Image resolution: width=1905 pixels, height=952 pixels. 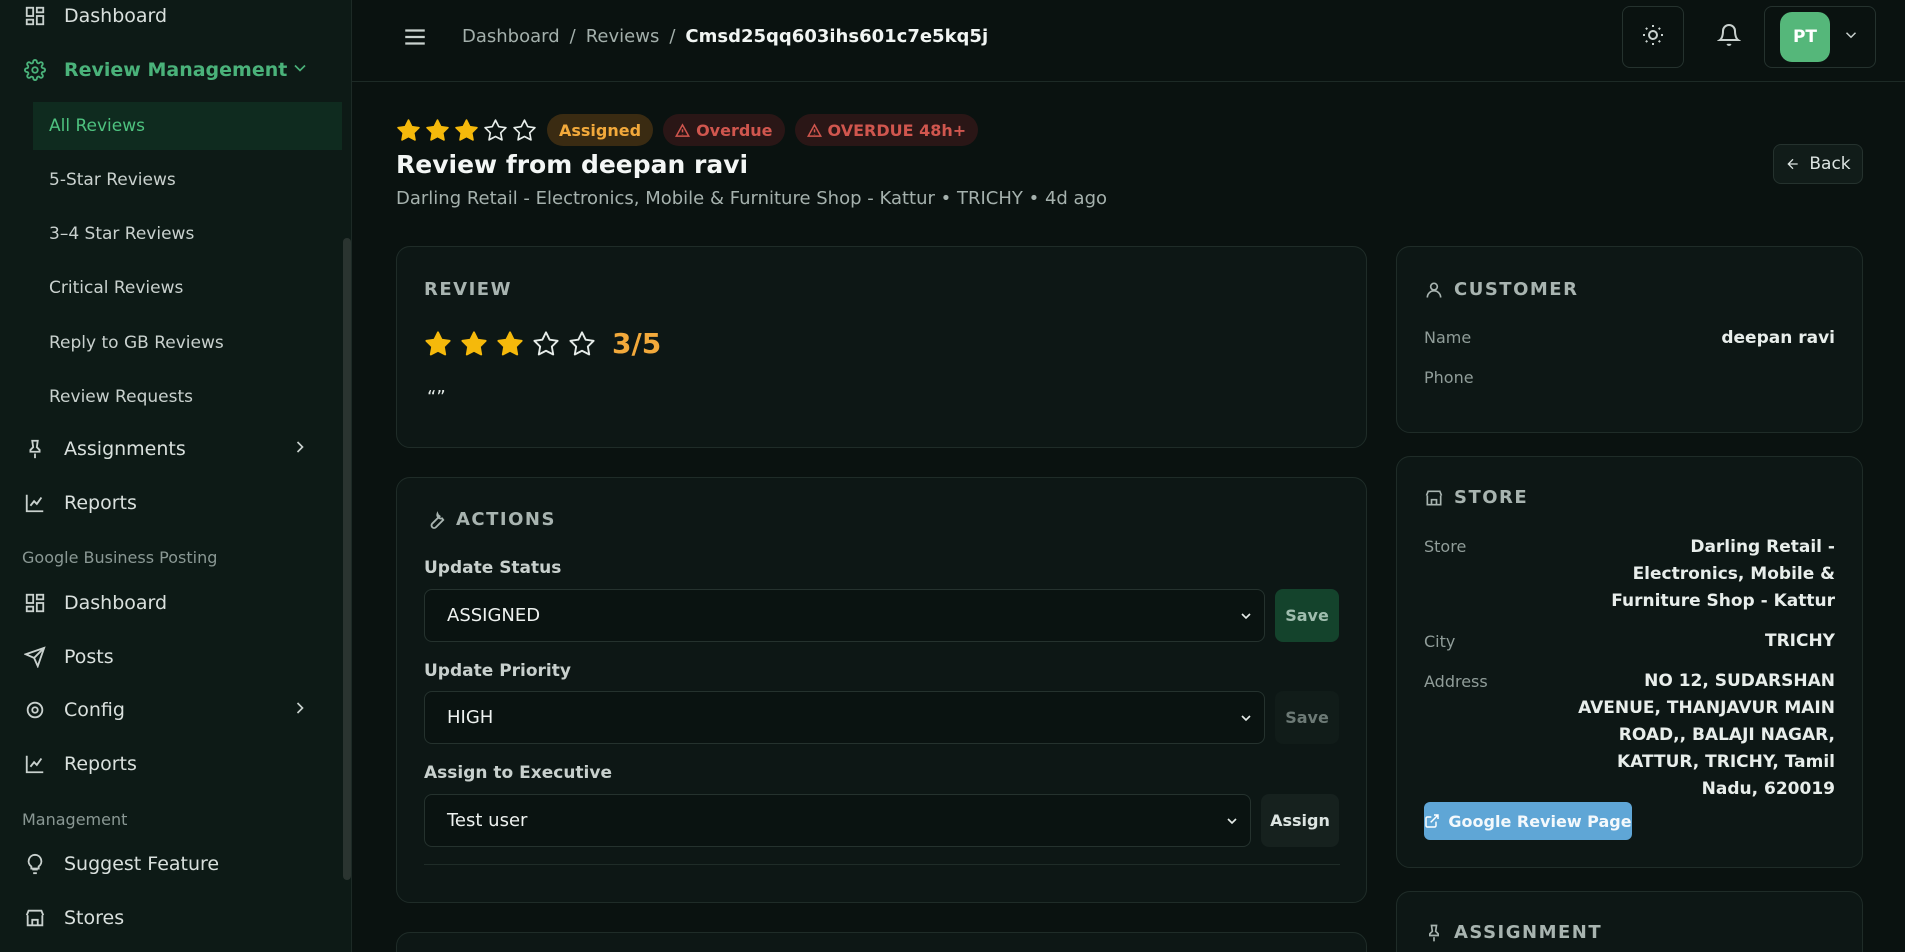 What do you see at coordinates (171, 657) in the screenshot?
I see `sidebar-item-posts: Posts` at bounding box center [171, 657].